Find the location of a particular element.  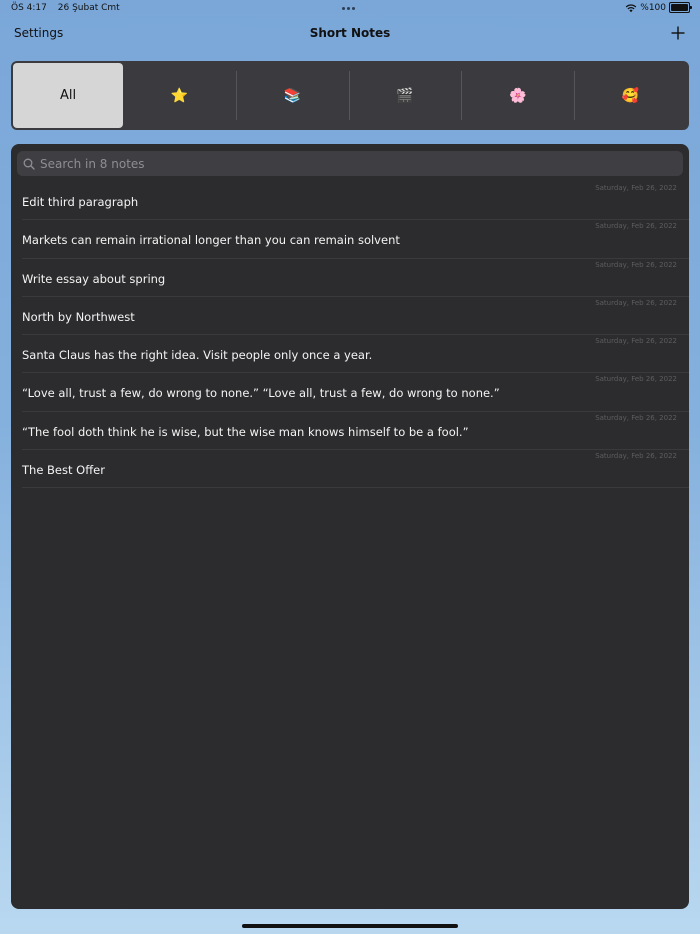

status-time-date: ÖS 4:17 26 Şubat Cmt is located at coordinates (65, 8).